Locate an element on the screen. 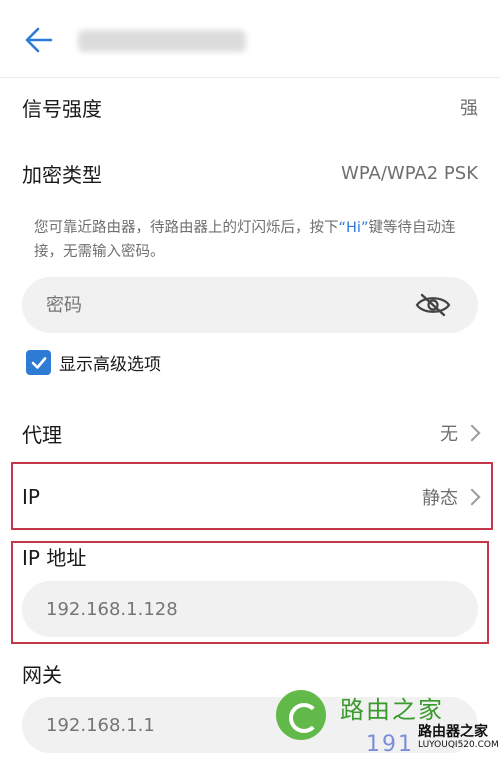 This screenshot has height=762, width=500. gateway-label-row: 网关 is located at coordinates (250, 673).